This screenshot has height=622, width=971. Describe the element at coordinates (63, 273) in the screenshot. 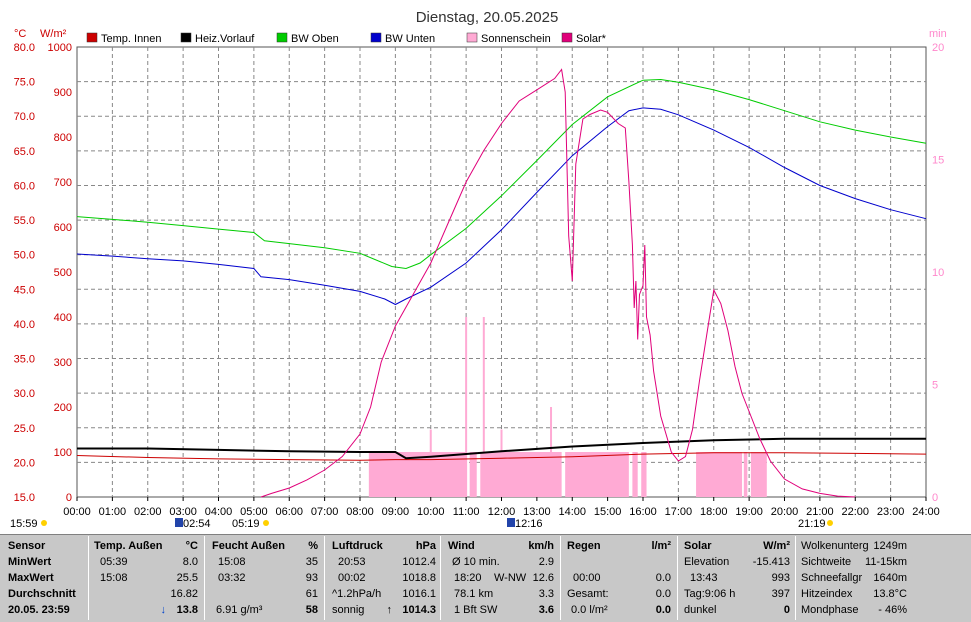

I see `left2-tick: 500` at that location.